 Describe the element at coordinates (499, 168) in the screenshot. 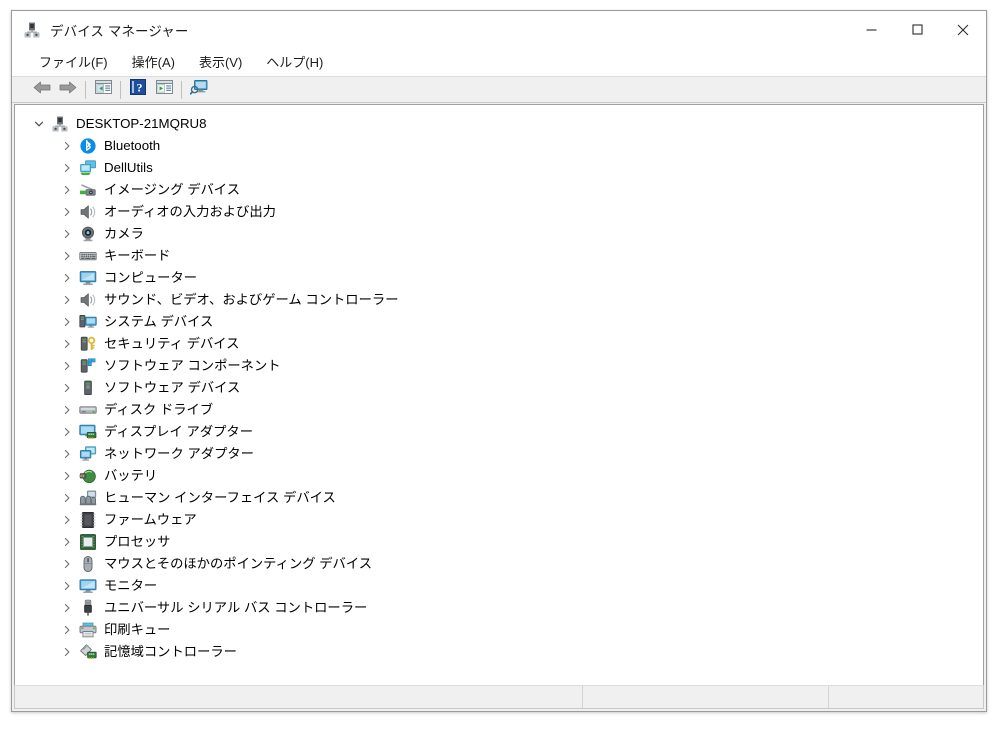

I see `tree-node-dellutils: DellUtils` at that location.